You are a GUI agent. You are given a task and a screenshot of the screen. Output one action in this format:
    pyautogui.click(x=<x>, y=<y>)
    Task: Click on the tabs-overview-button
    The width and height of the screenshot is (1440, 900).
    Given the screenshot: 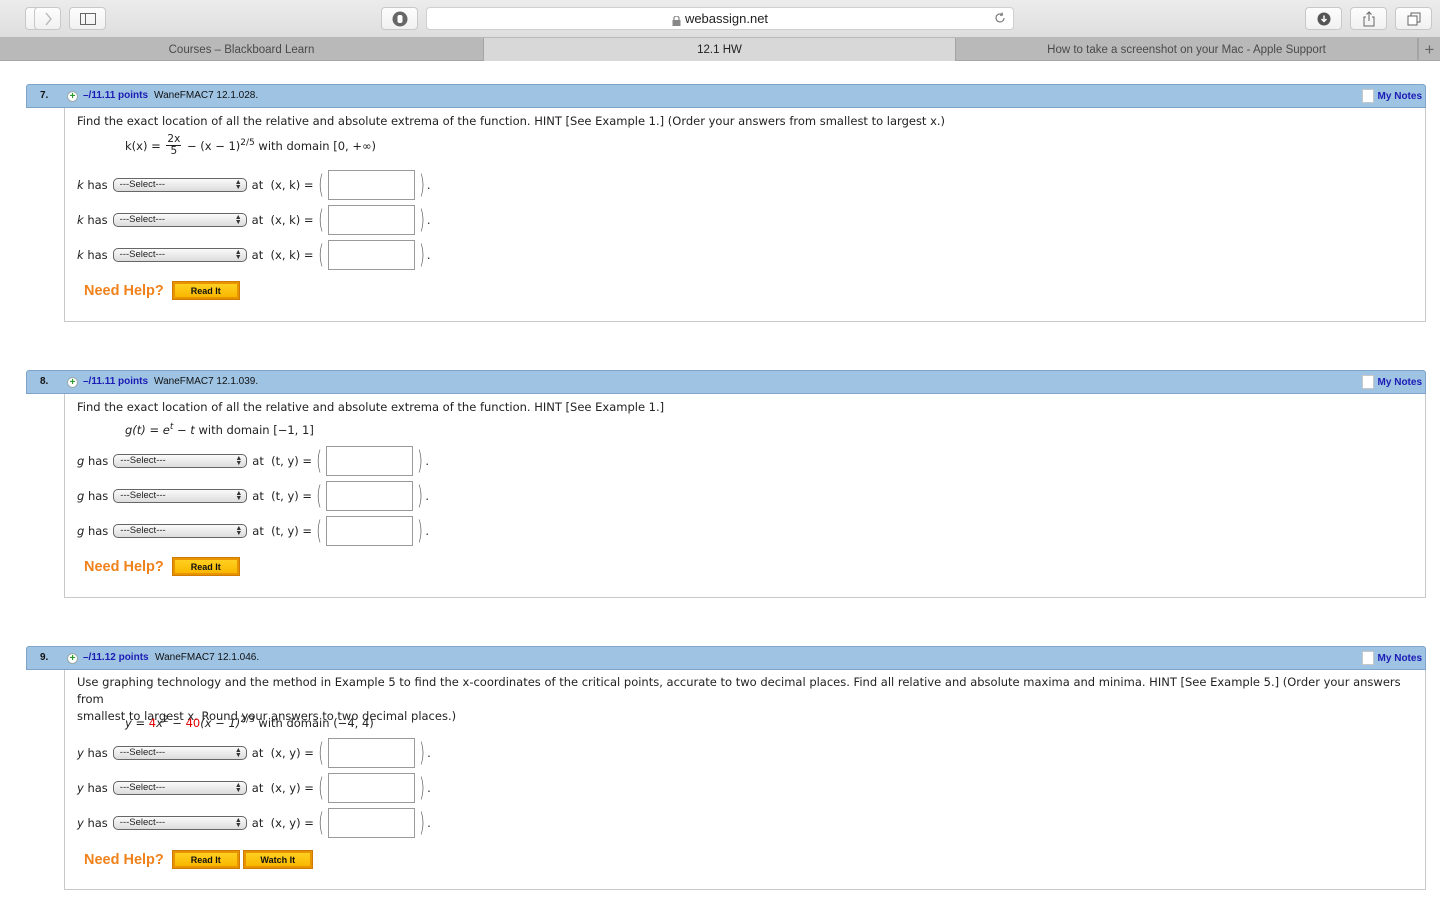 What is the action you would take?
    pyautogui.click(x=1413, y=18)
    